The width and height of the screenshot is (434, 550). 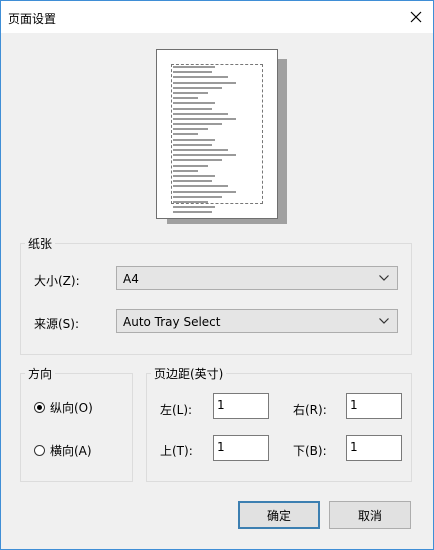 I want to click on margins-group, so click(x=279, y=427).